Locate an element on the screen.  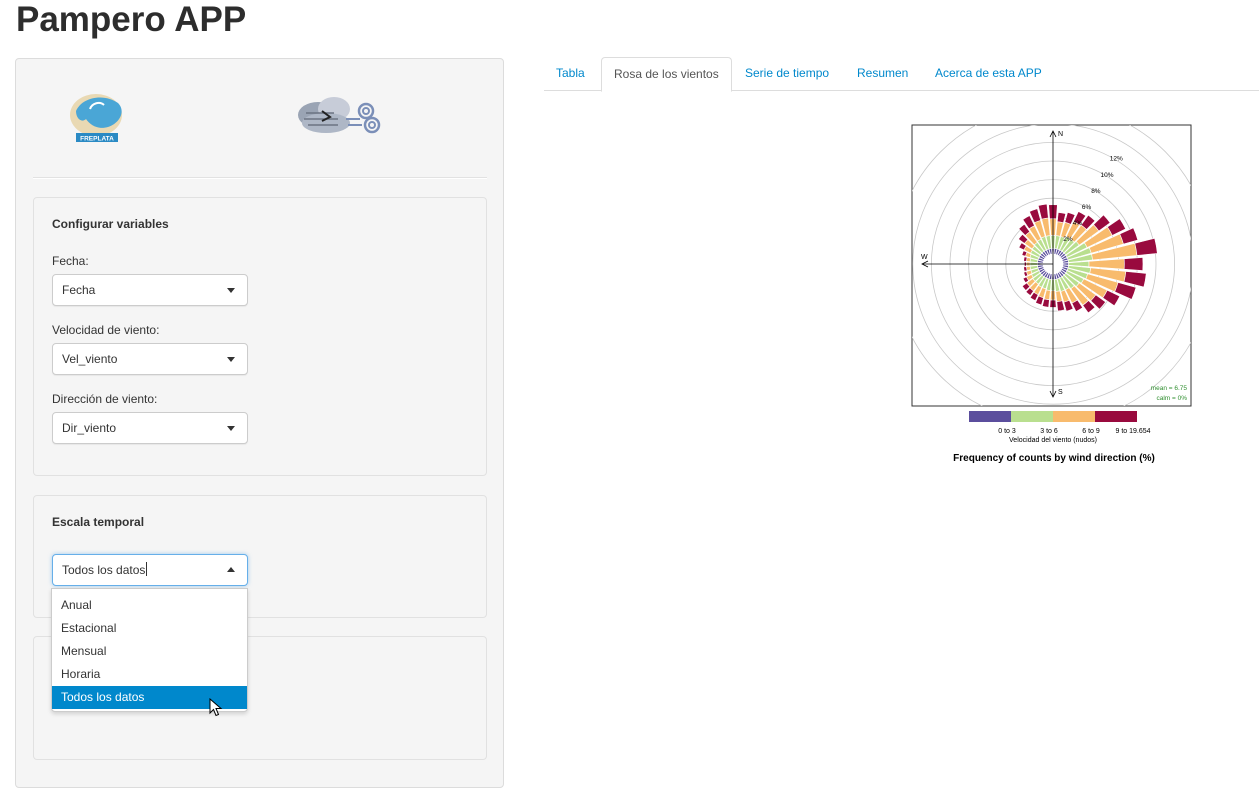
clouds-logo is located at coordinates (339, 115).